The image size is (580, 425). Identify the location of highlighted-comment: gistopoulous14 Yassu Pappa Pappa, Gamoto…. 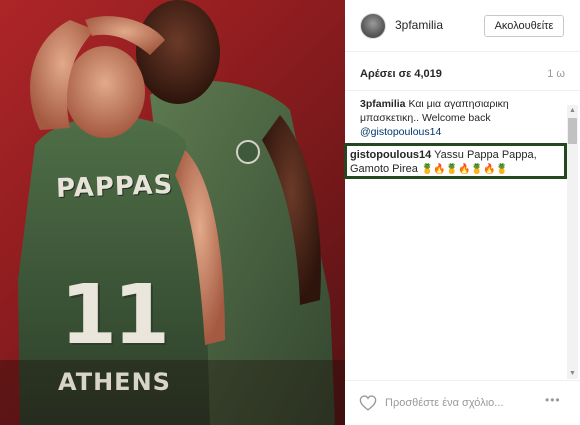
(457, 162).